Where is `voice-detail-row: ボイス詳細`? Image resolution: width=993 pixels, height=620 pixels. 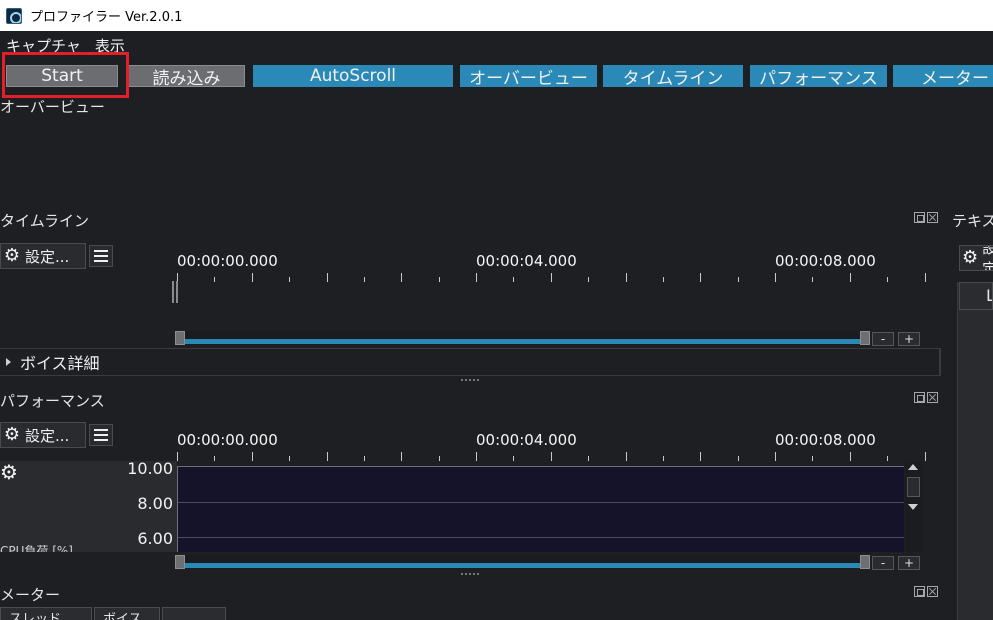 voice-detail-row: ボイス詳細 is located at coordinates (470, 362).